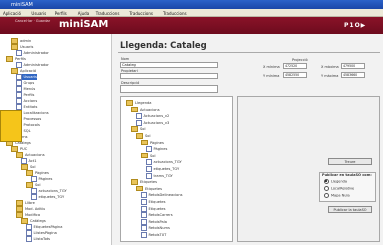 Image resolution: width=383 pixels, height=245 pixels. Describe the element at coordinates (38, 13) in the screenshot. I see `menu-item: Usuaris` at that location.